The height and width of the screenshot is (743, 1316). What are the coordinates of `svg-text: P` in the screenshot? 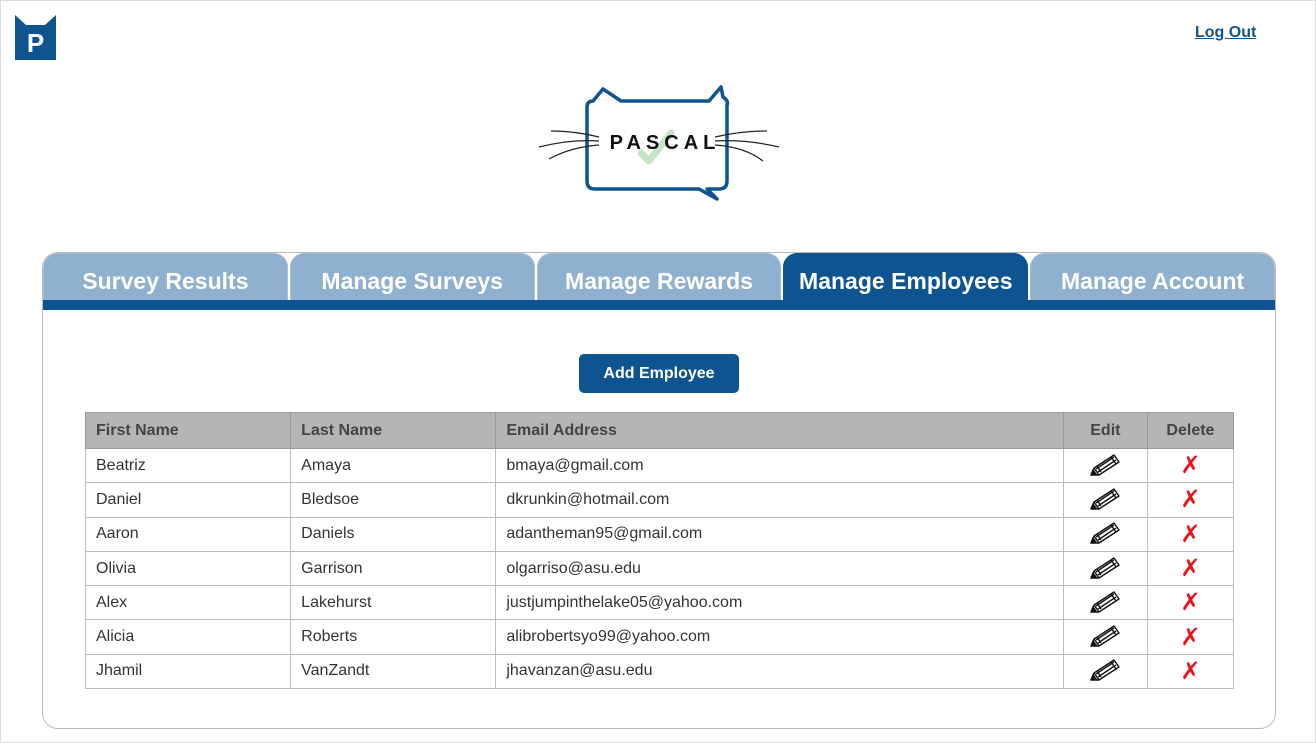 It's located at (35, 43).